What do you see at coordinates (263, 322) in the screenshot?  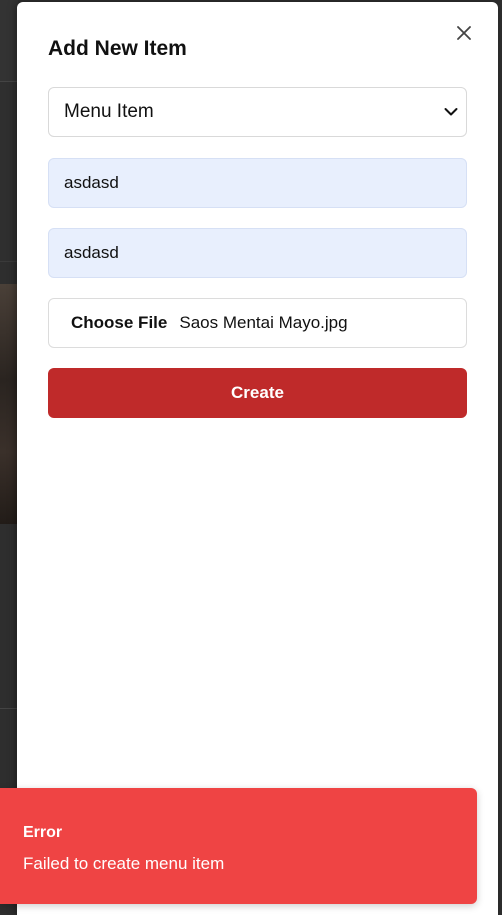 I see `file-name: Saos Mentai Mayo.jpg` at bounding box center [263, 322].